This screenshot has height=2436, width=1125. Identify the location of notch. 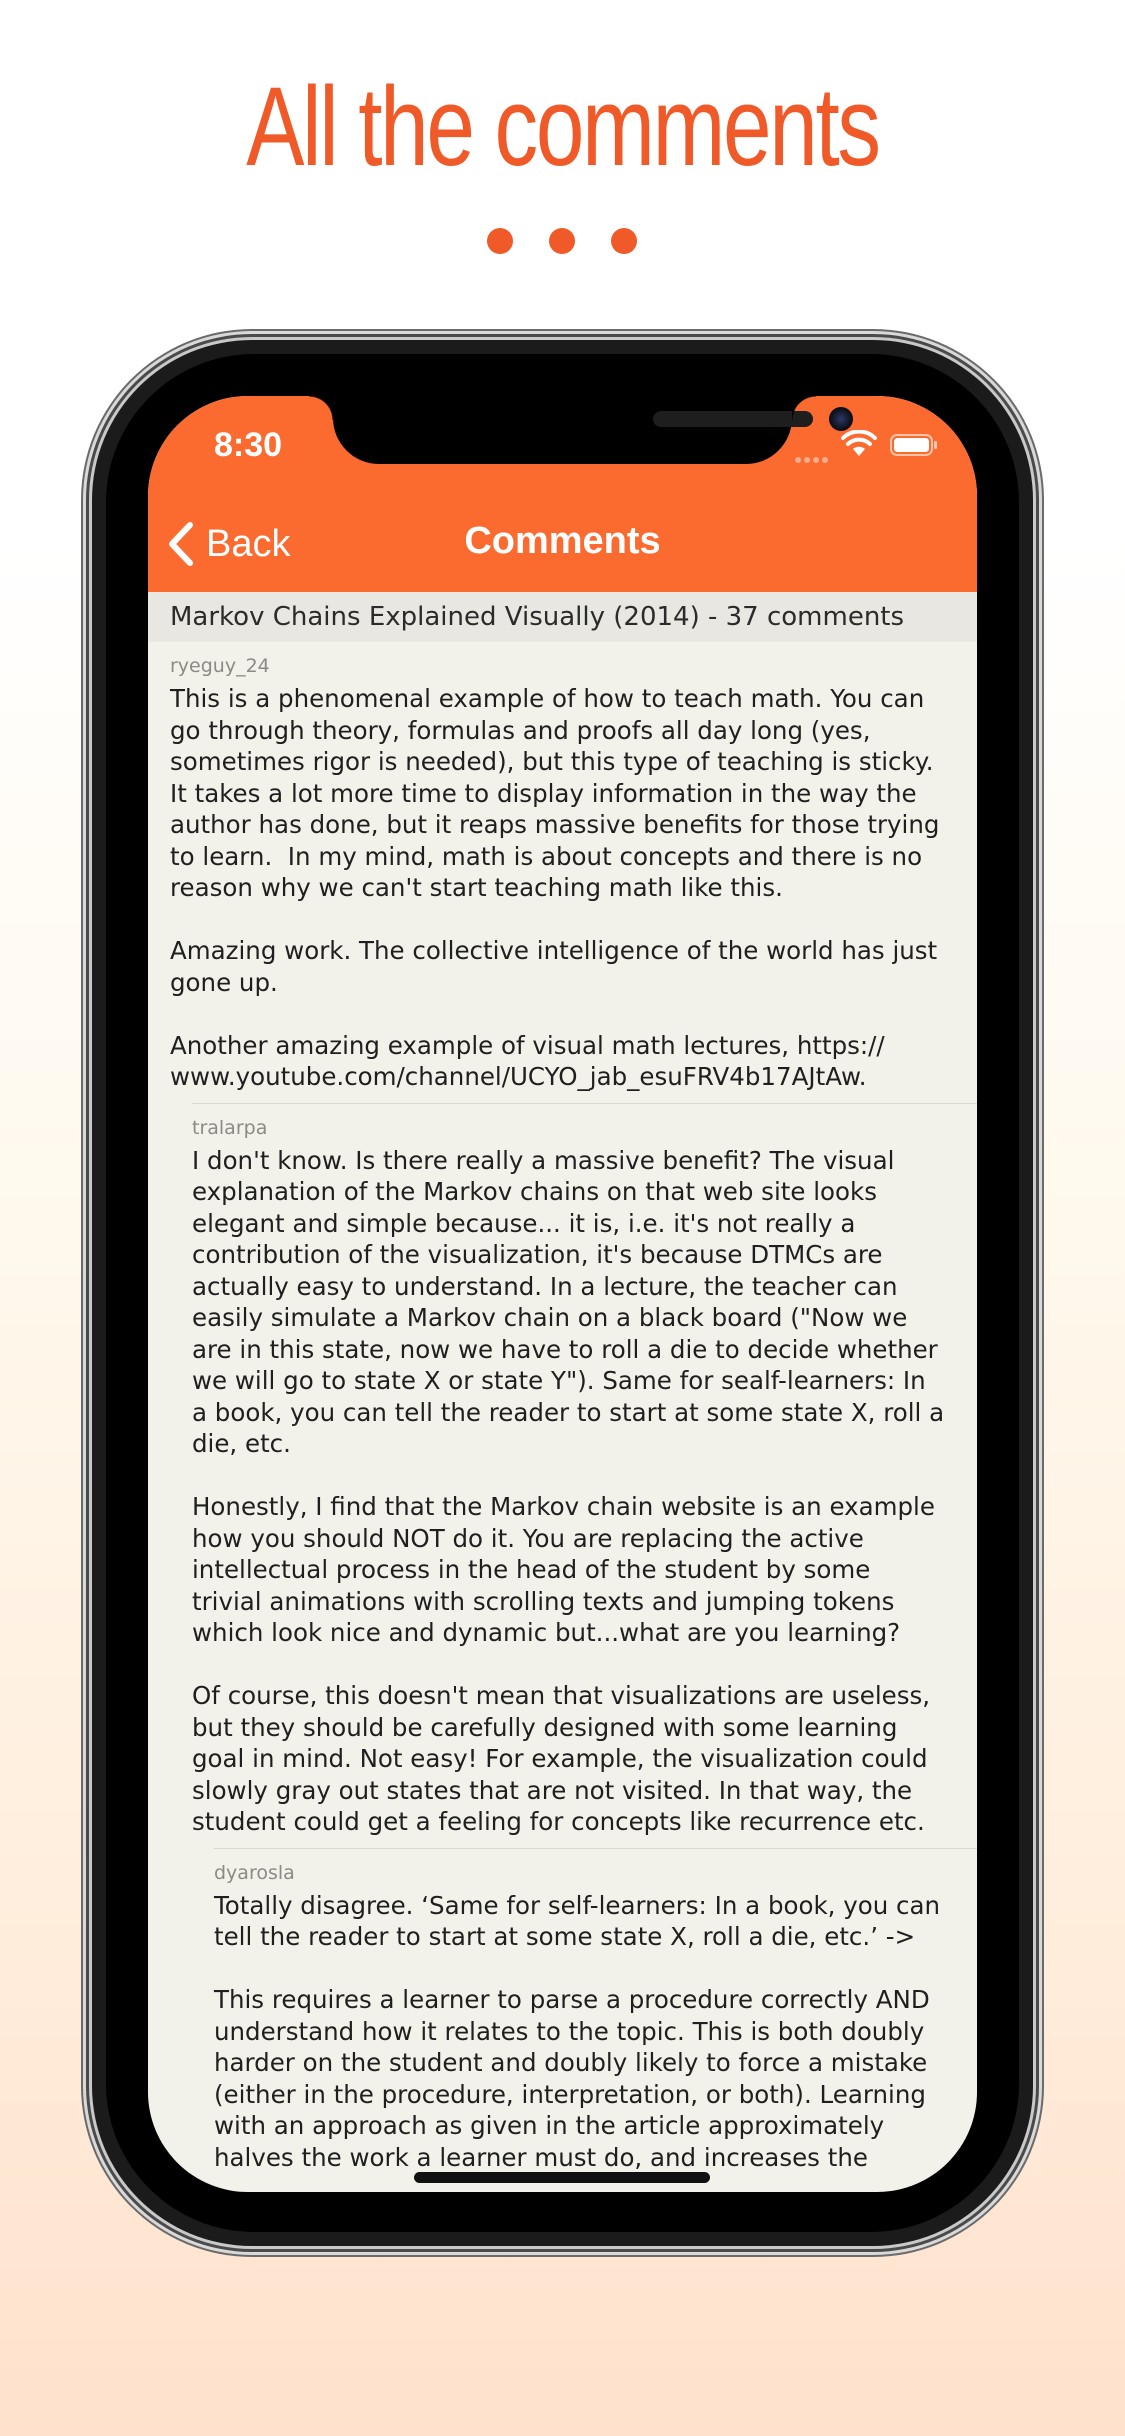
(581, 430).